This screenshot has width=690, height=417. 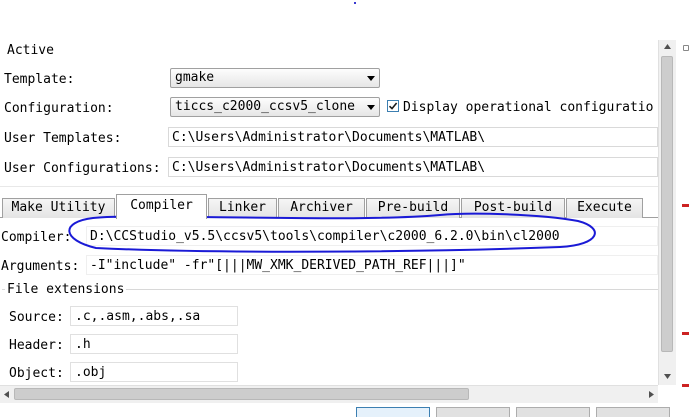 I want to click on edge-marks, so click(x=685, y=220).